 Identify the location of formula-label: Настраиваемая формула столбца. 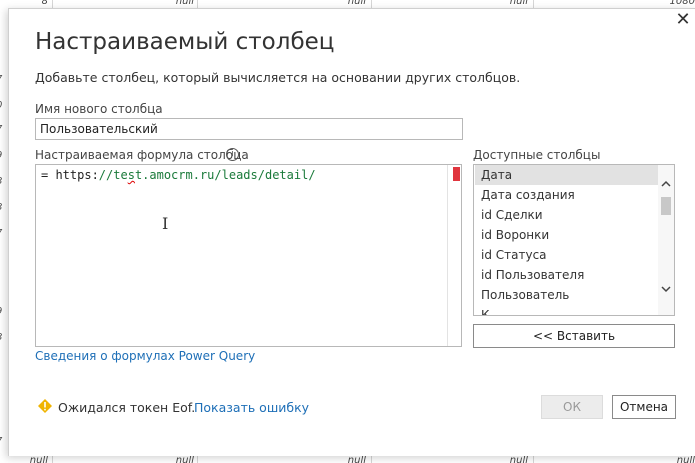
(142, 155).